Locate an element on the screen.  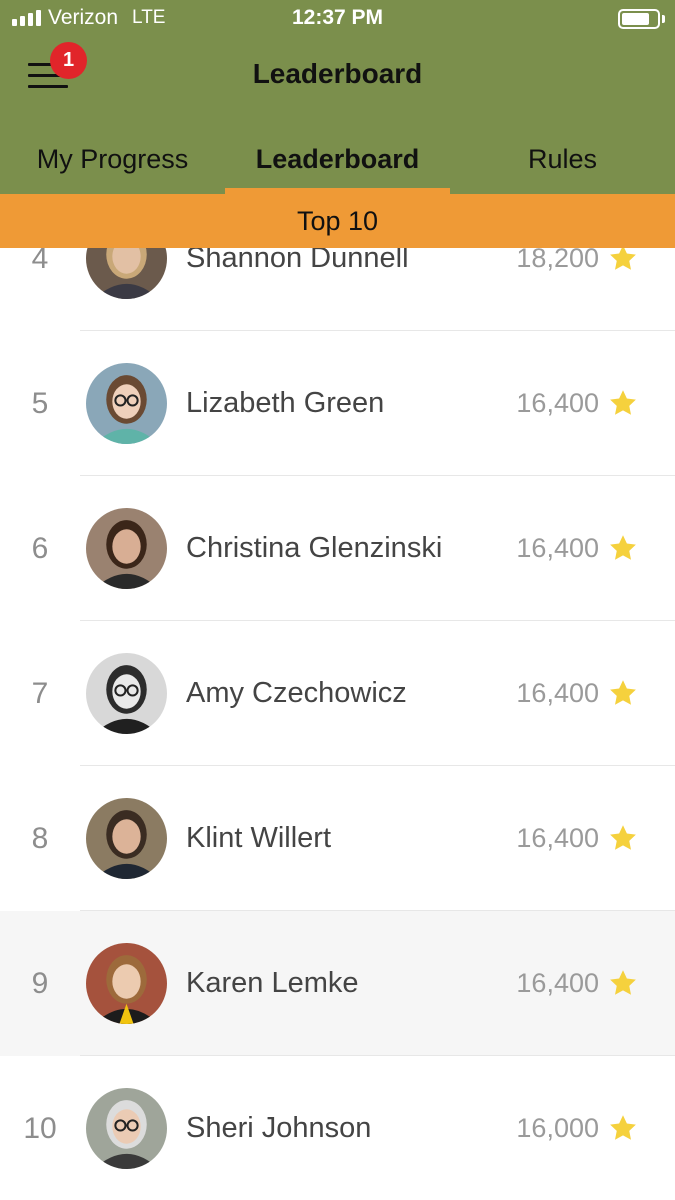
tab-bar: My Progress Leaderboard Rules is located at coordinates (337, 159).